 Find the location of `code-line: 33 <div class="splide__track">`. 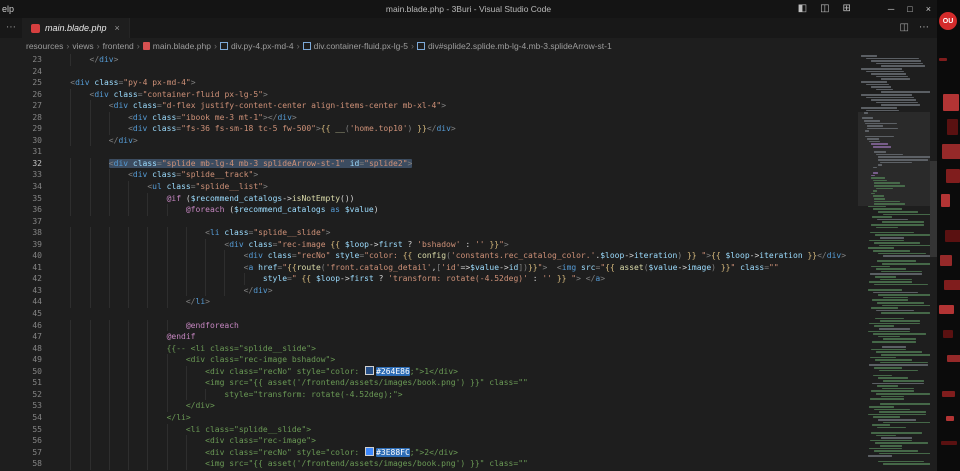

code-line: 33 <div class="splide__track"> is located at coordinates (429, 175).